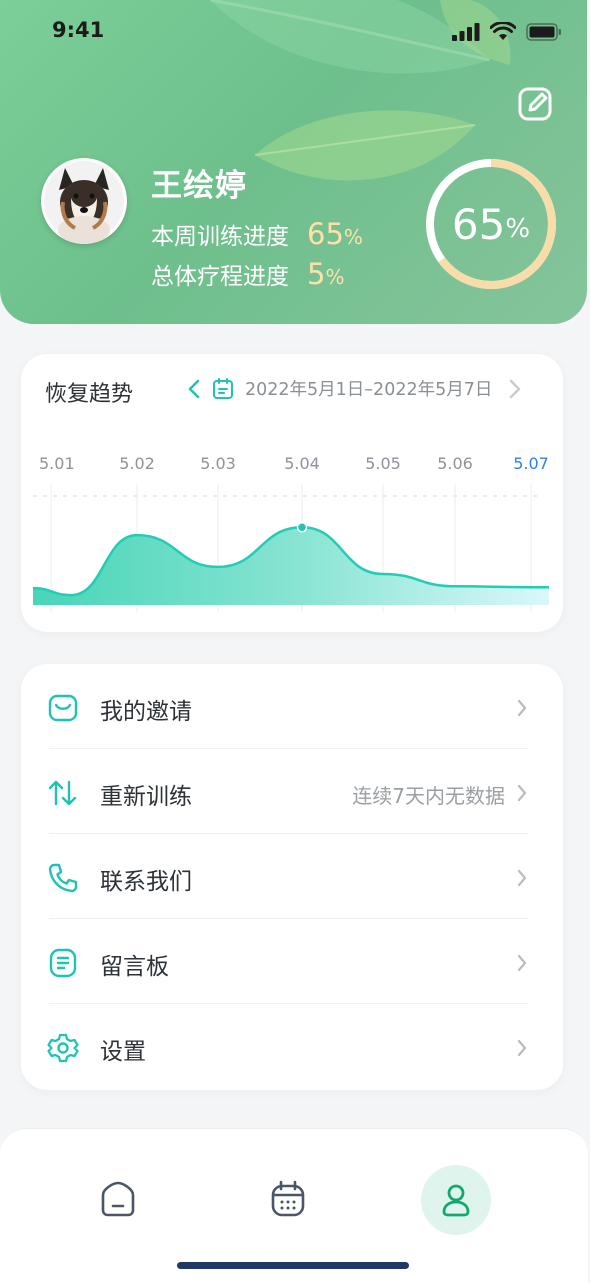 The image size is (590, 1283). I want to click on chevron-left-icon, so click(194, 389).